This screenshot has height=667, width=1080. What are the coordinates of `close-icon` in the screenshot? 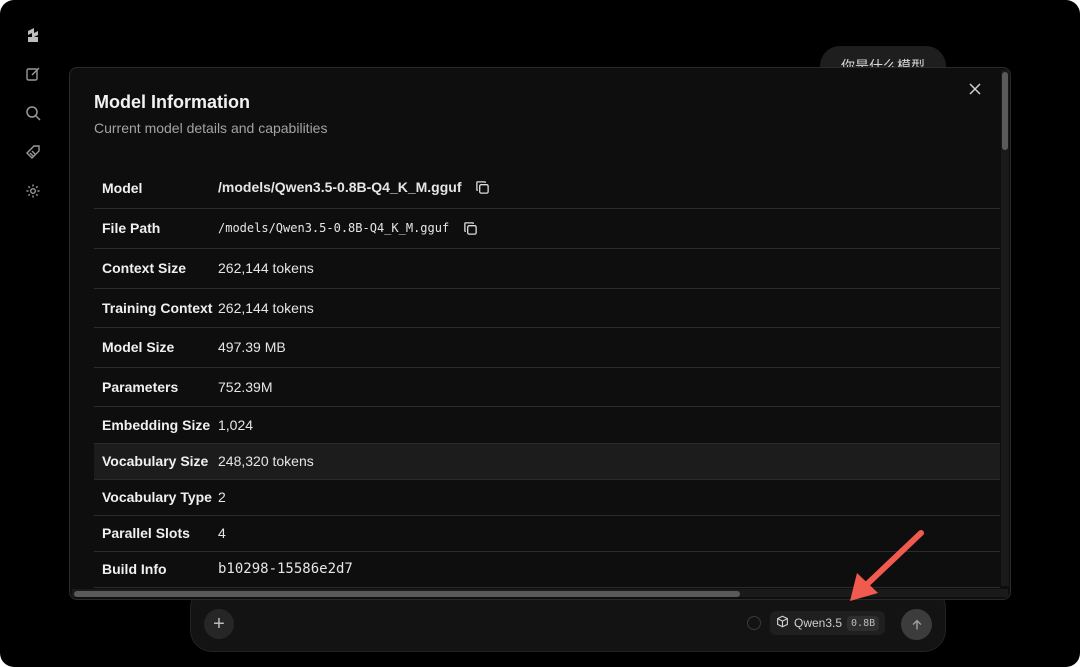 It's located at (975, 89).